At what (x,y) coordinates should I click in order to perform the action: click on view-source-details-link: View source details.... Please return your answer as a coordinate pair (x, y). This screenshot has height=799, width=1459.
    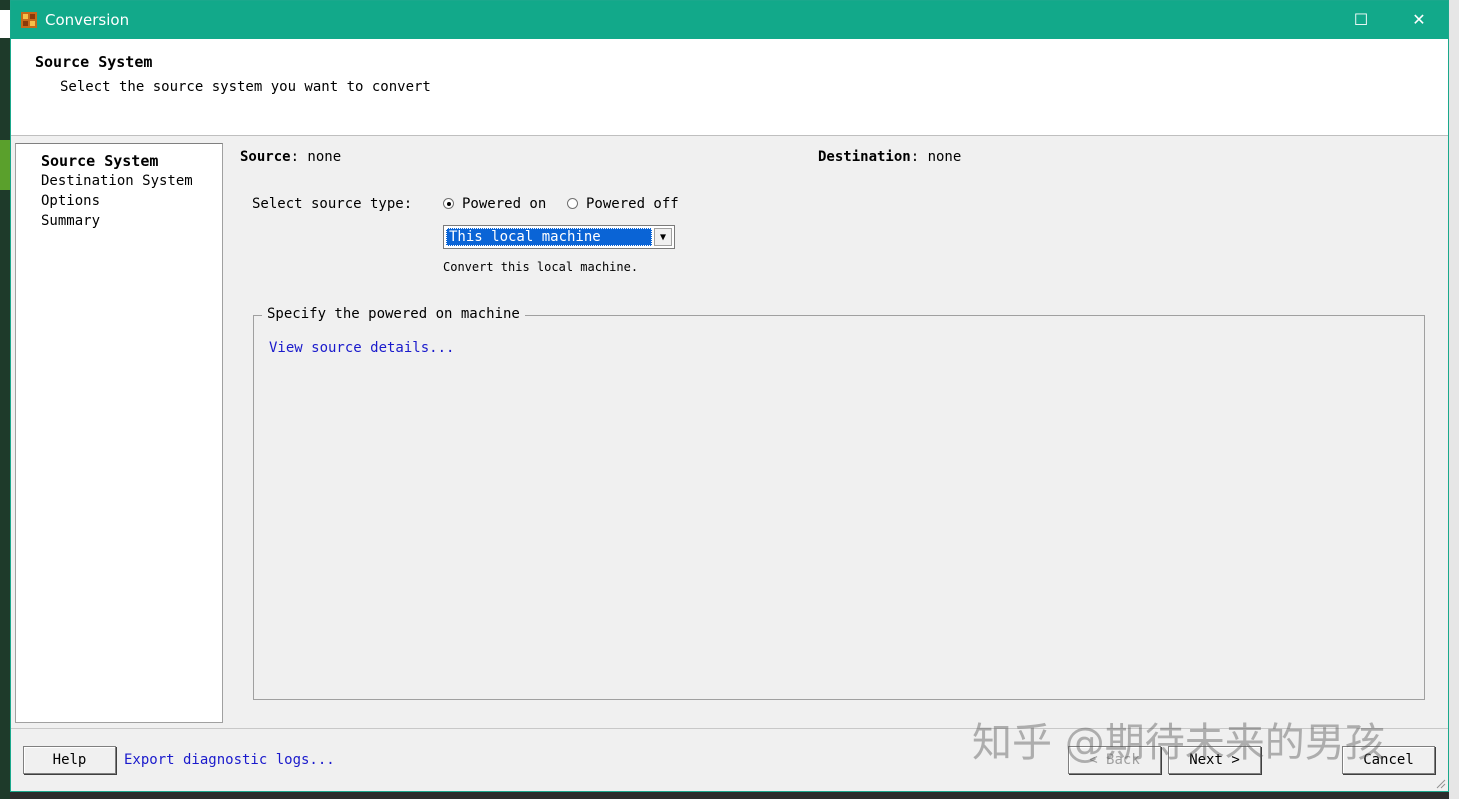
    Looking at the image, I should click on (361, 348).